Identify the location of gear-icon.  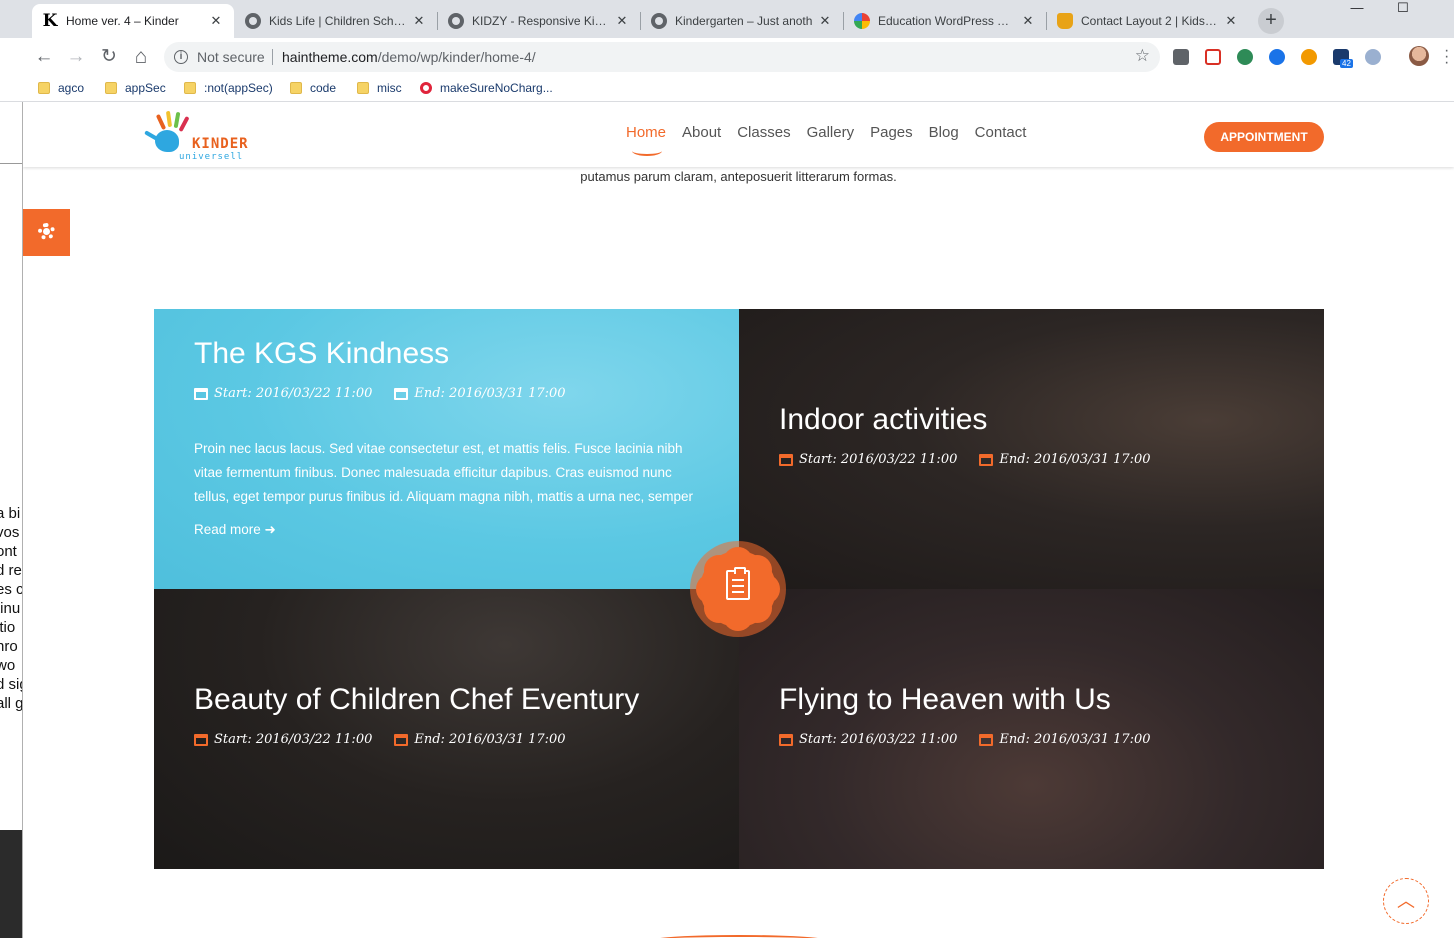
(46, 231).